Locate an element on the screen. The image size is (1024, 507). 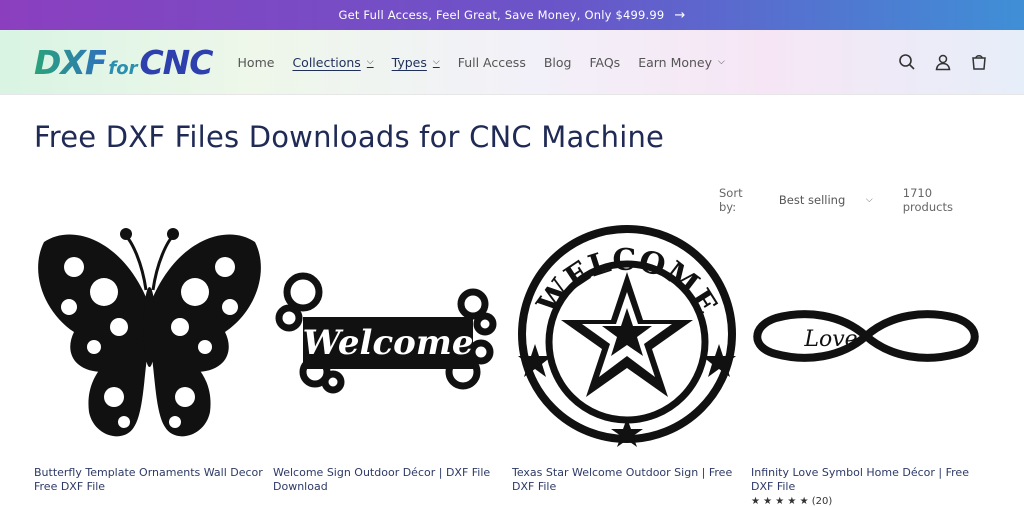
nav-types: Types ⌵ is located at coordinates (416, 62).